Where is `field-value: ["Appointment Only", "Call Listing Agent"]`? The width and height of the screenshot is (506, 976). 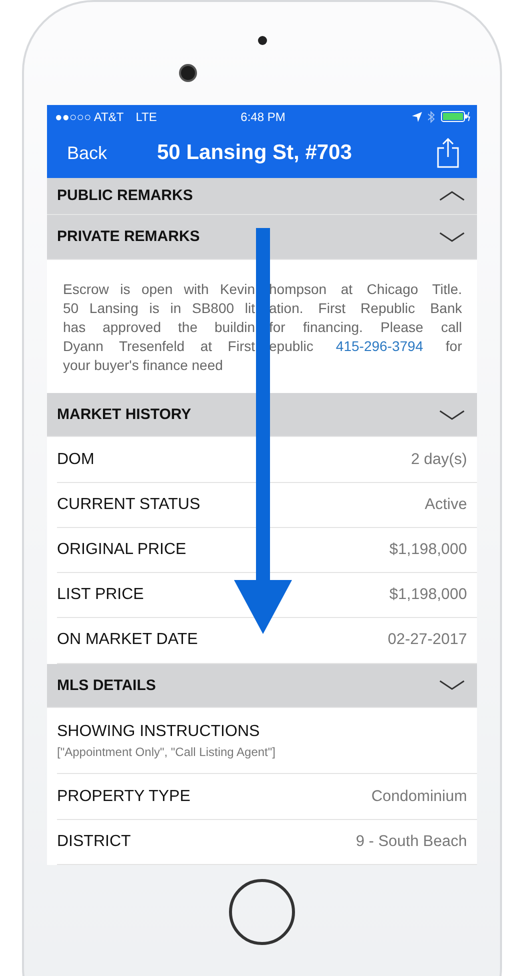
field-value: ["Appointment Only", "Call Listing Agent"] is located at coordinates (166, 751).